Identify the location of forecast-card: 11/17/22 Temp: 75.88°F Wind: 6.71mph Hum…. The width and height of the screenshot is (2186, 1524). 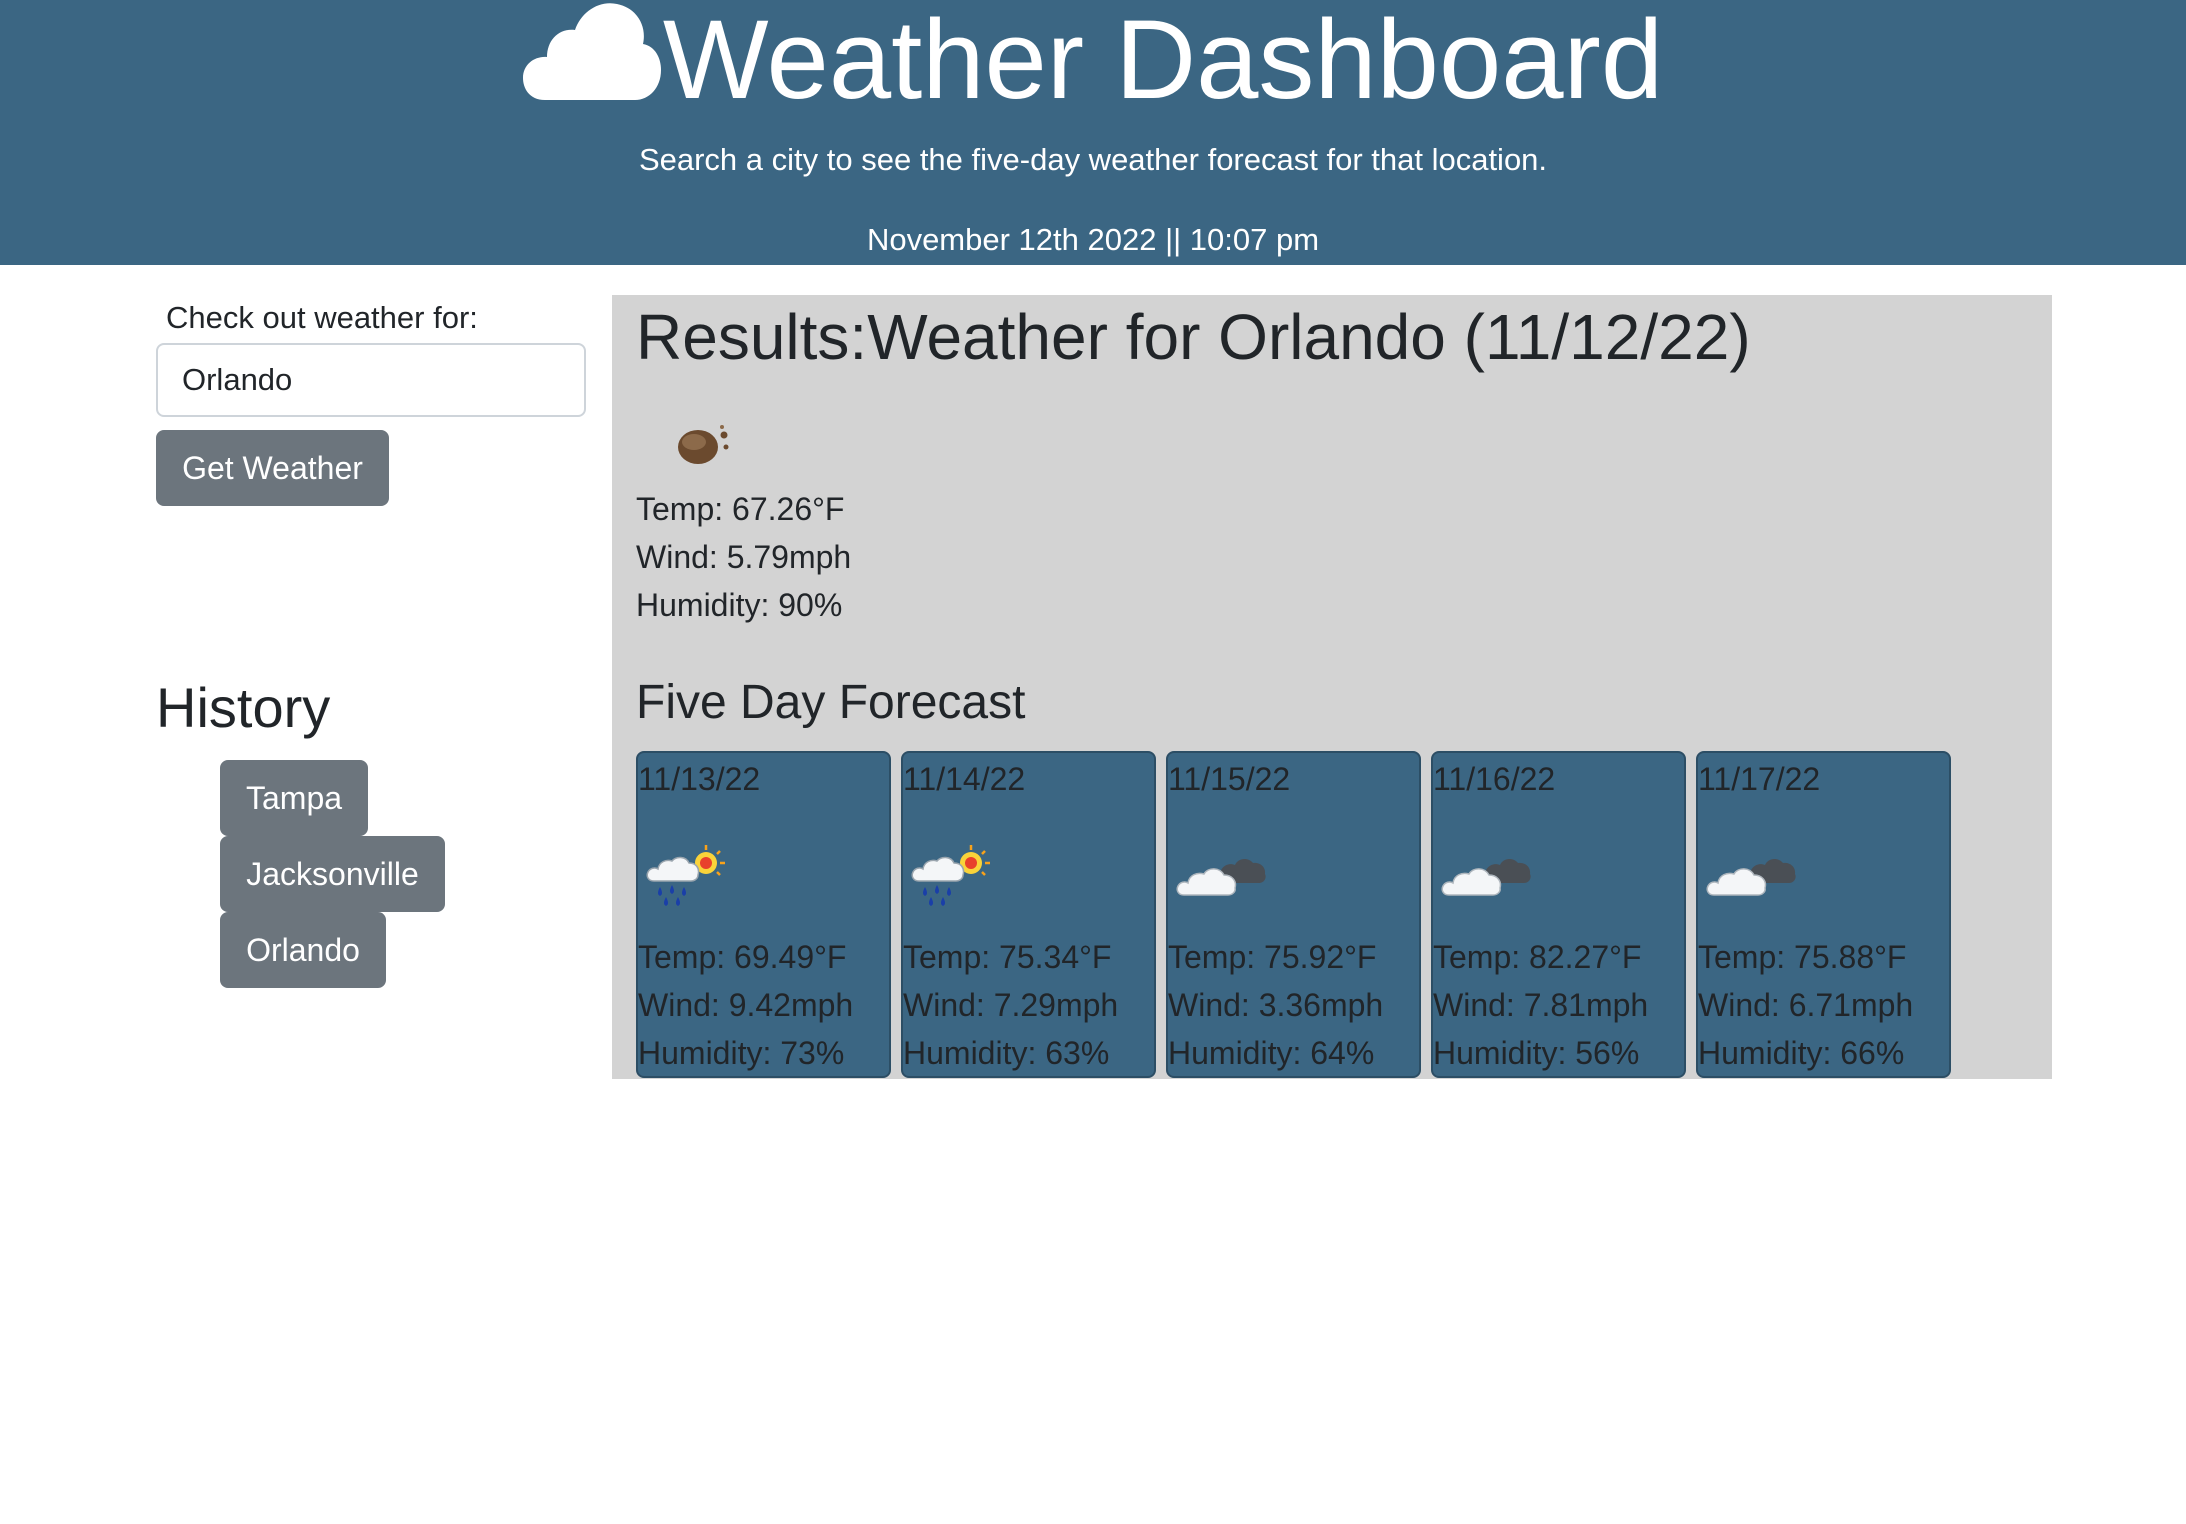
(1823, 914).